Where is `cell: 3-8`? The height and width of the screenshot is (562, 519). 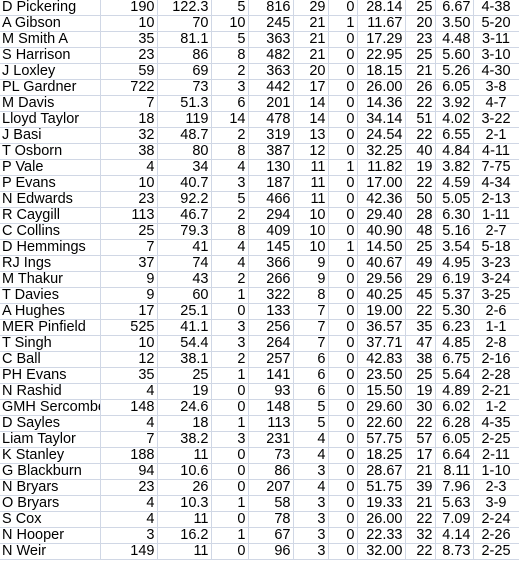 cell: 3-8 is located at coordinates (496, 87).